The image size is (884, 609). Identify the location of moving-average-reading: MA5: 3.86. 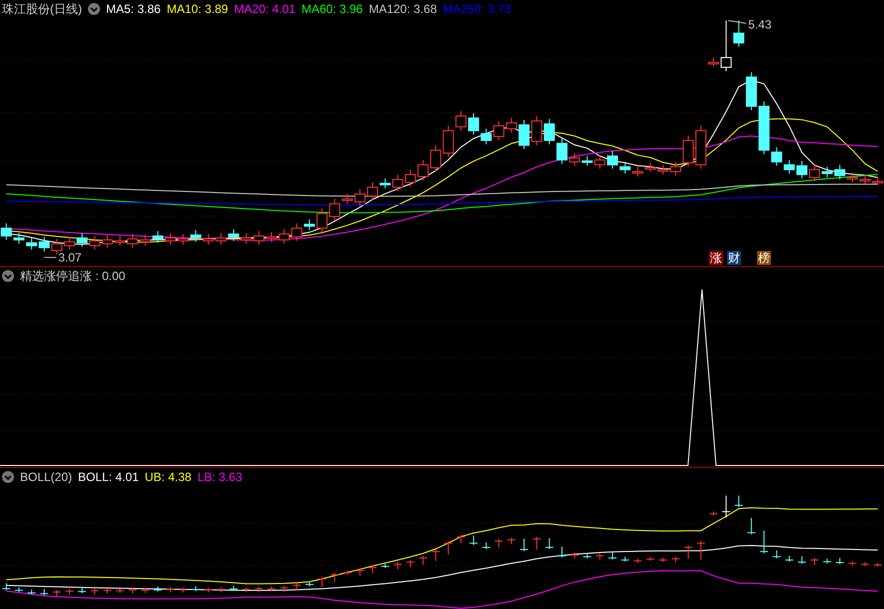
(133, 9).